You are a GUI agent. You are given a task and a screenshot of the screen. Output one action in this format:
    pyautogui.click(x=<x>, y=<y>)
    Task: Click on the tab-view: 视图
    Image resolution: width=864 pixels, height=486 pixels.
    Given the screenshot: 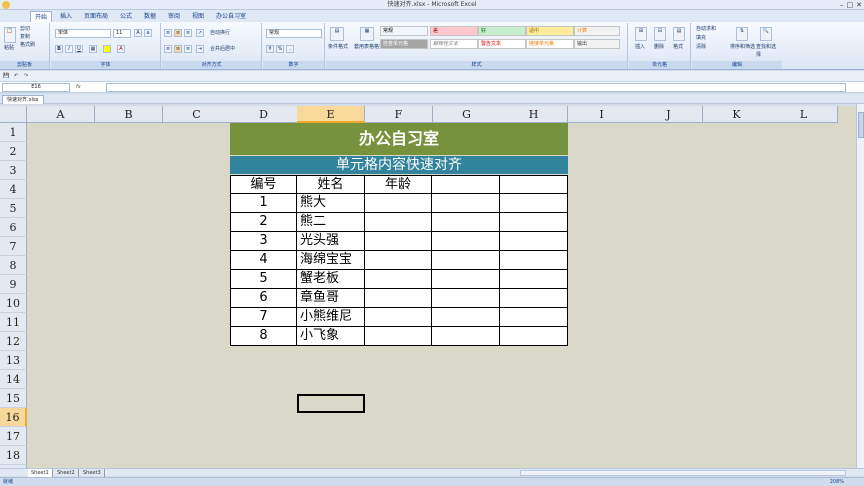 What is the action you would take?
    pyautogui.click(x=198, y=16)
    